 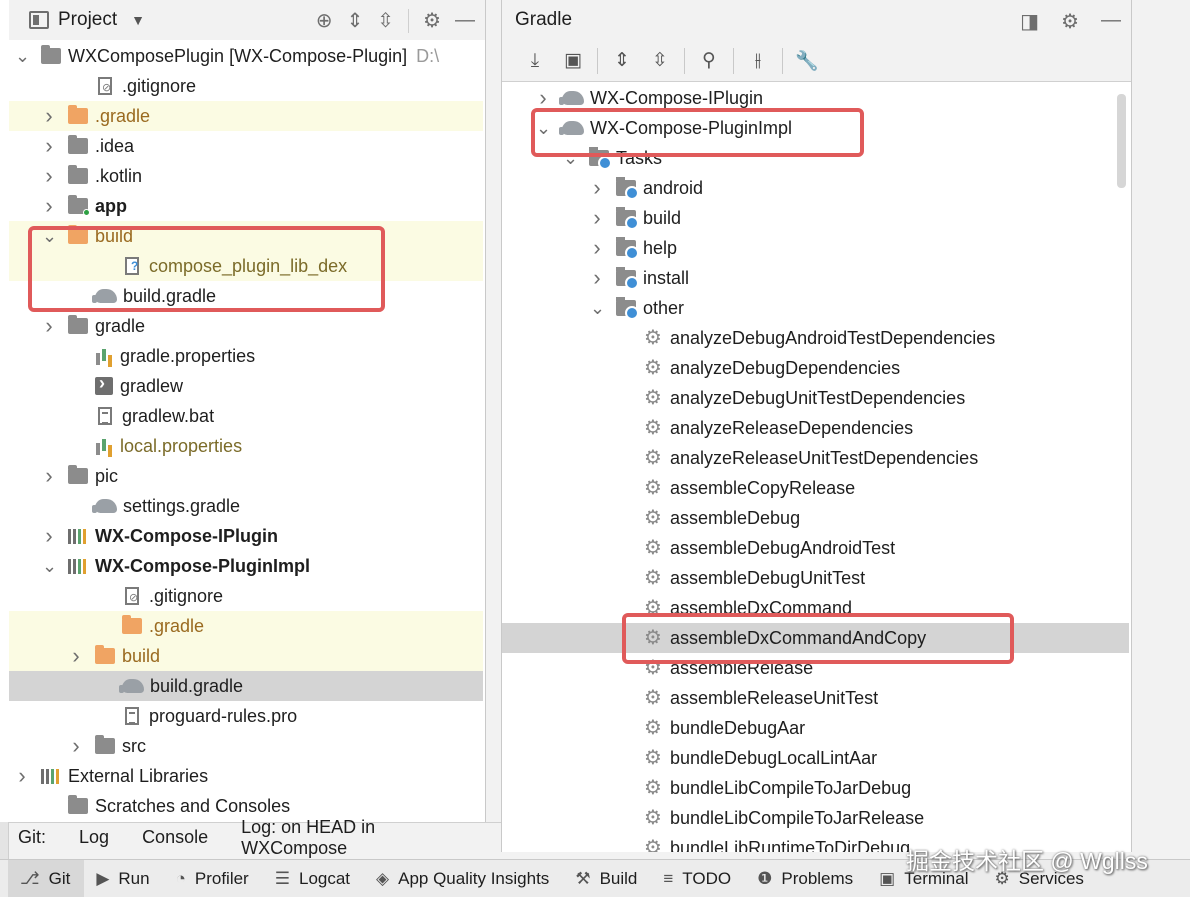 What do you see at coordinates (815, 368) in the screenshot?
I see `gradle-tree-item: ⚙ analyzeDebugDependencies` at bounding box center [815, 368].